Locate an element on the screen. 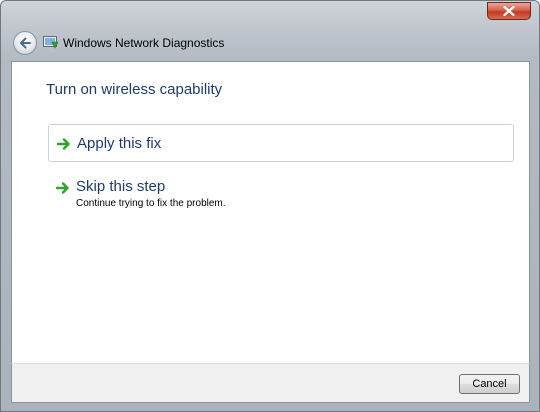  network-diagnostics-icon is located at coordinates (51, 42).